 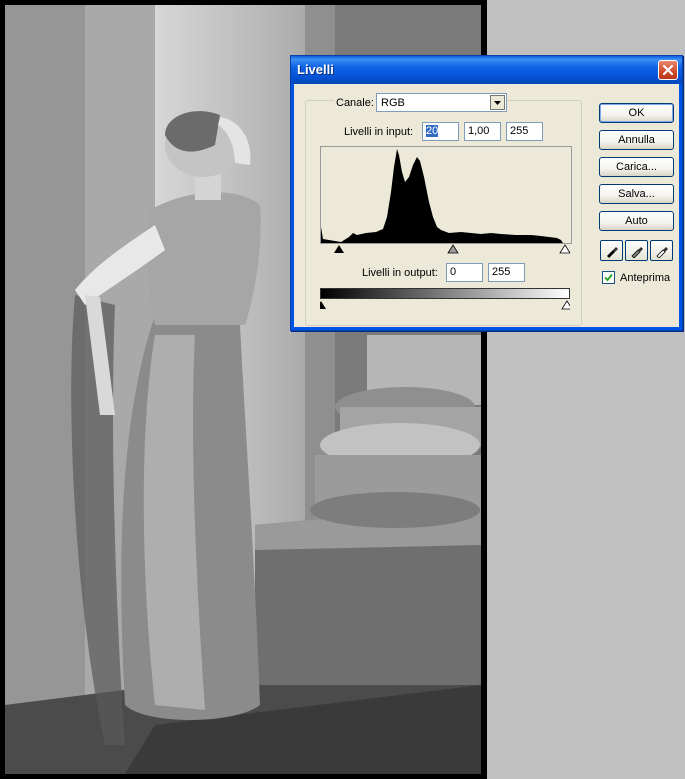 I want to click on dialog-title: Livelli, so click(x=315, y=69).